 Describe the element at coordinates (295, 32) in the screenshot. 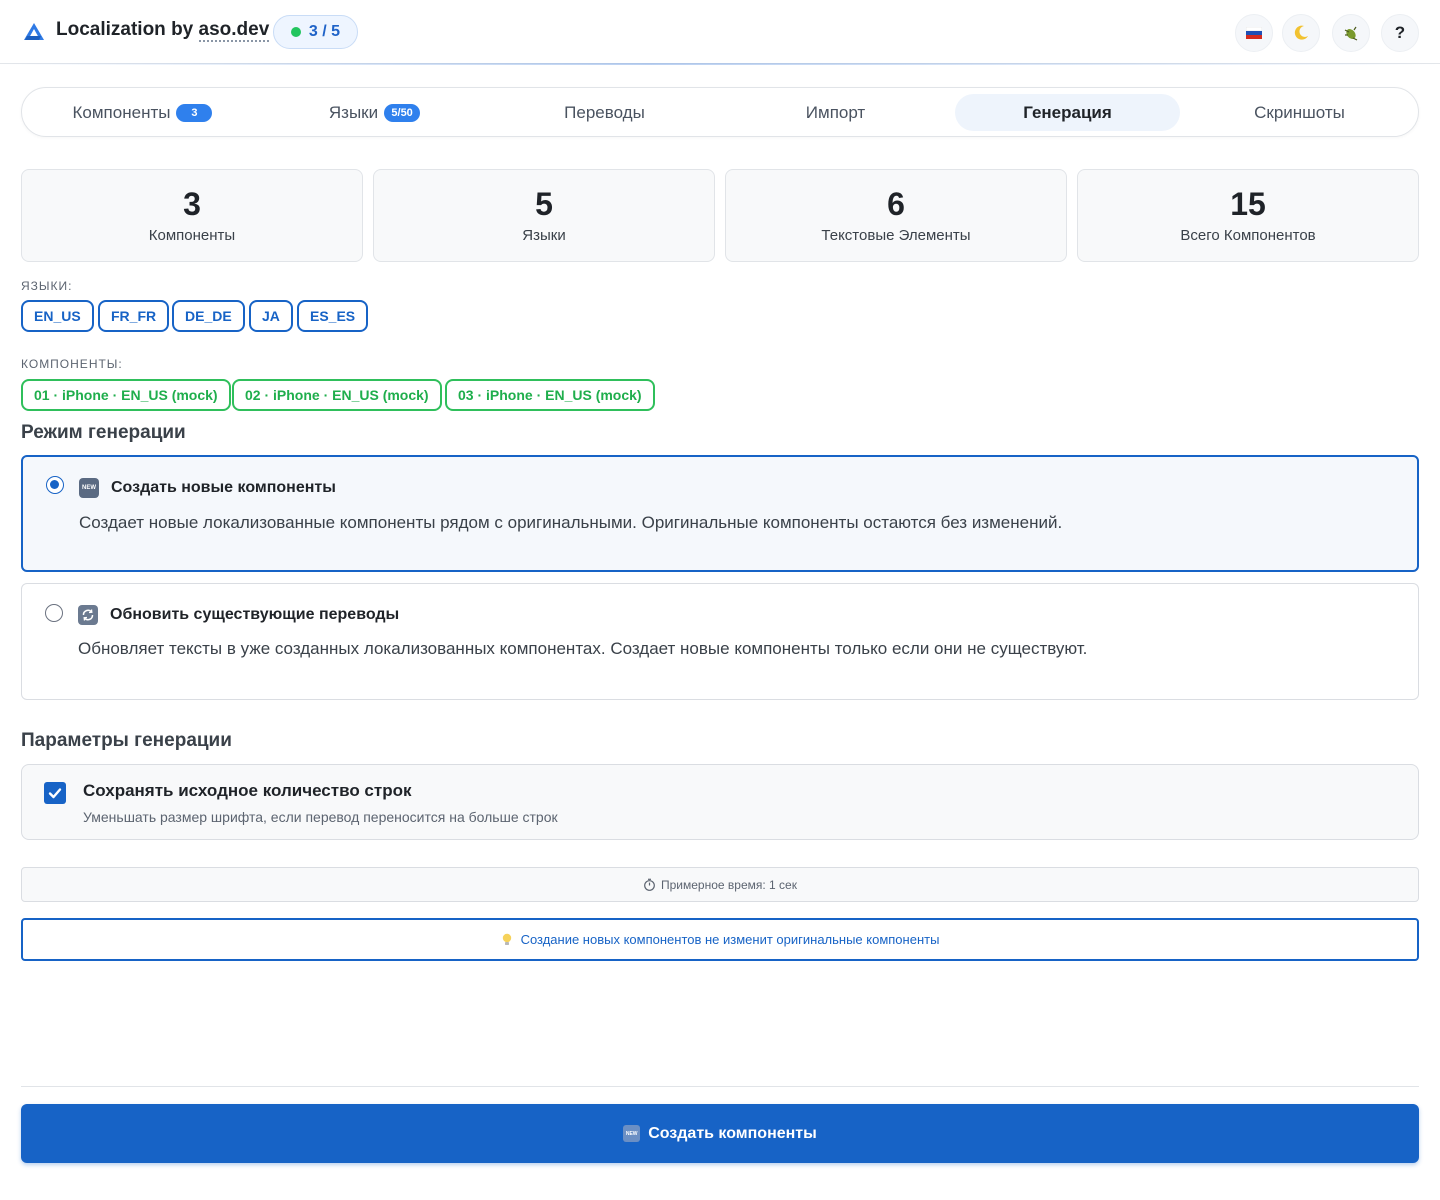

I see `status-dot-icon` at that location.